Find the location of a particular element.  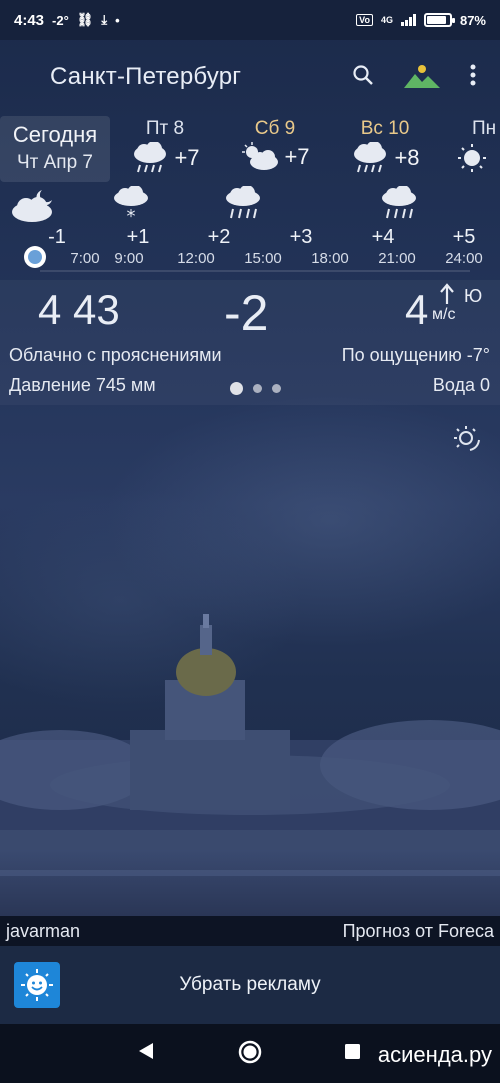

hour-temp: +2 is located at coordinates (219, 237).